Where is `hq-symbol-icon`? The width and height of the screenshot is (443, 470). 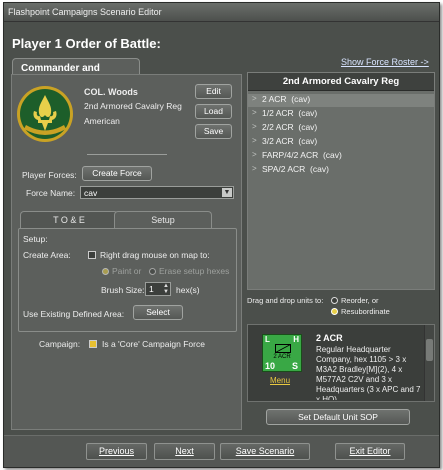
hq-symbol-icon is located at coordinates (283, 348).